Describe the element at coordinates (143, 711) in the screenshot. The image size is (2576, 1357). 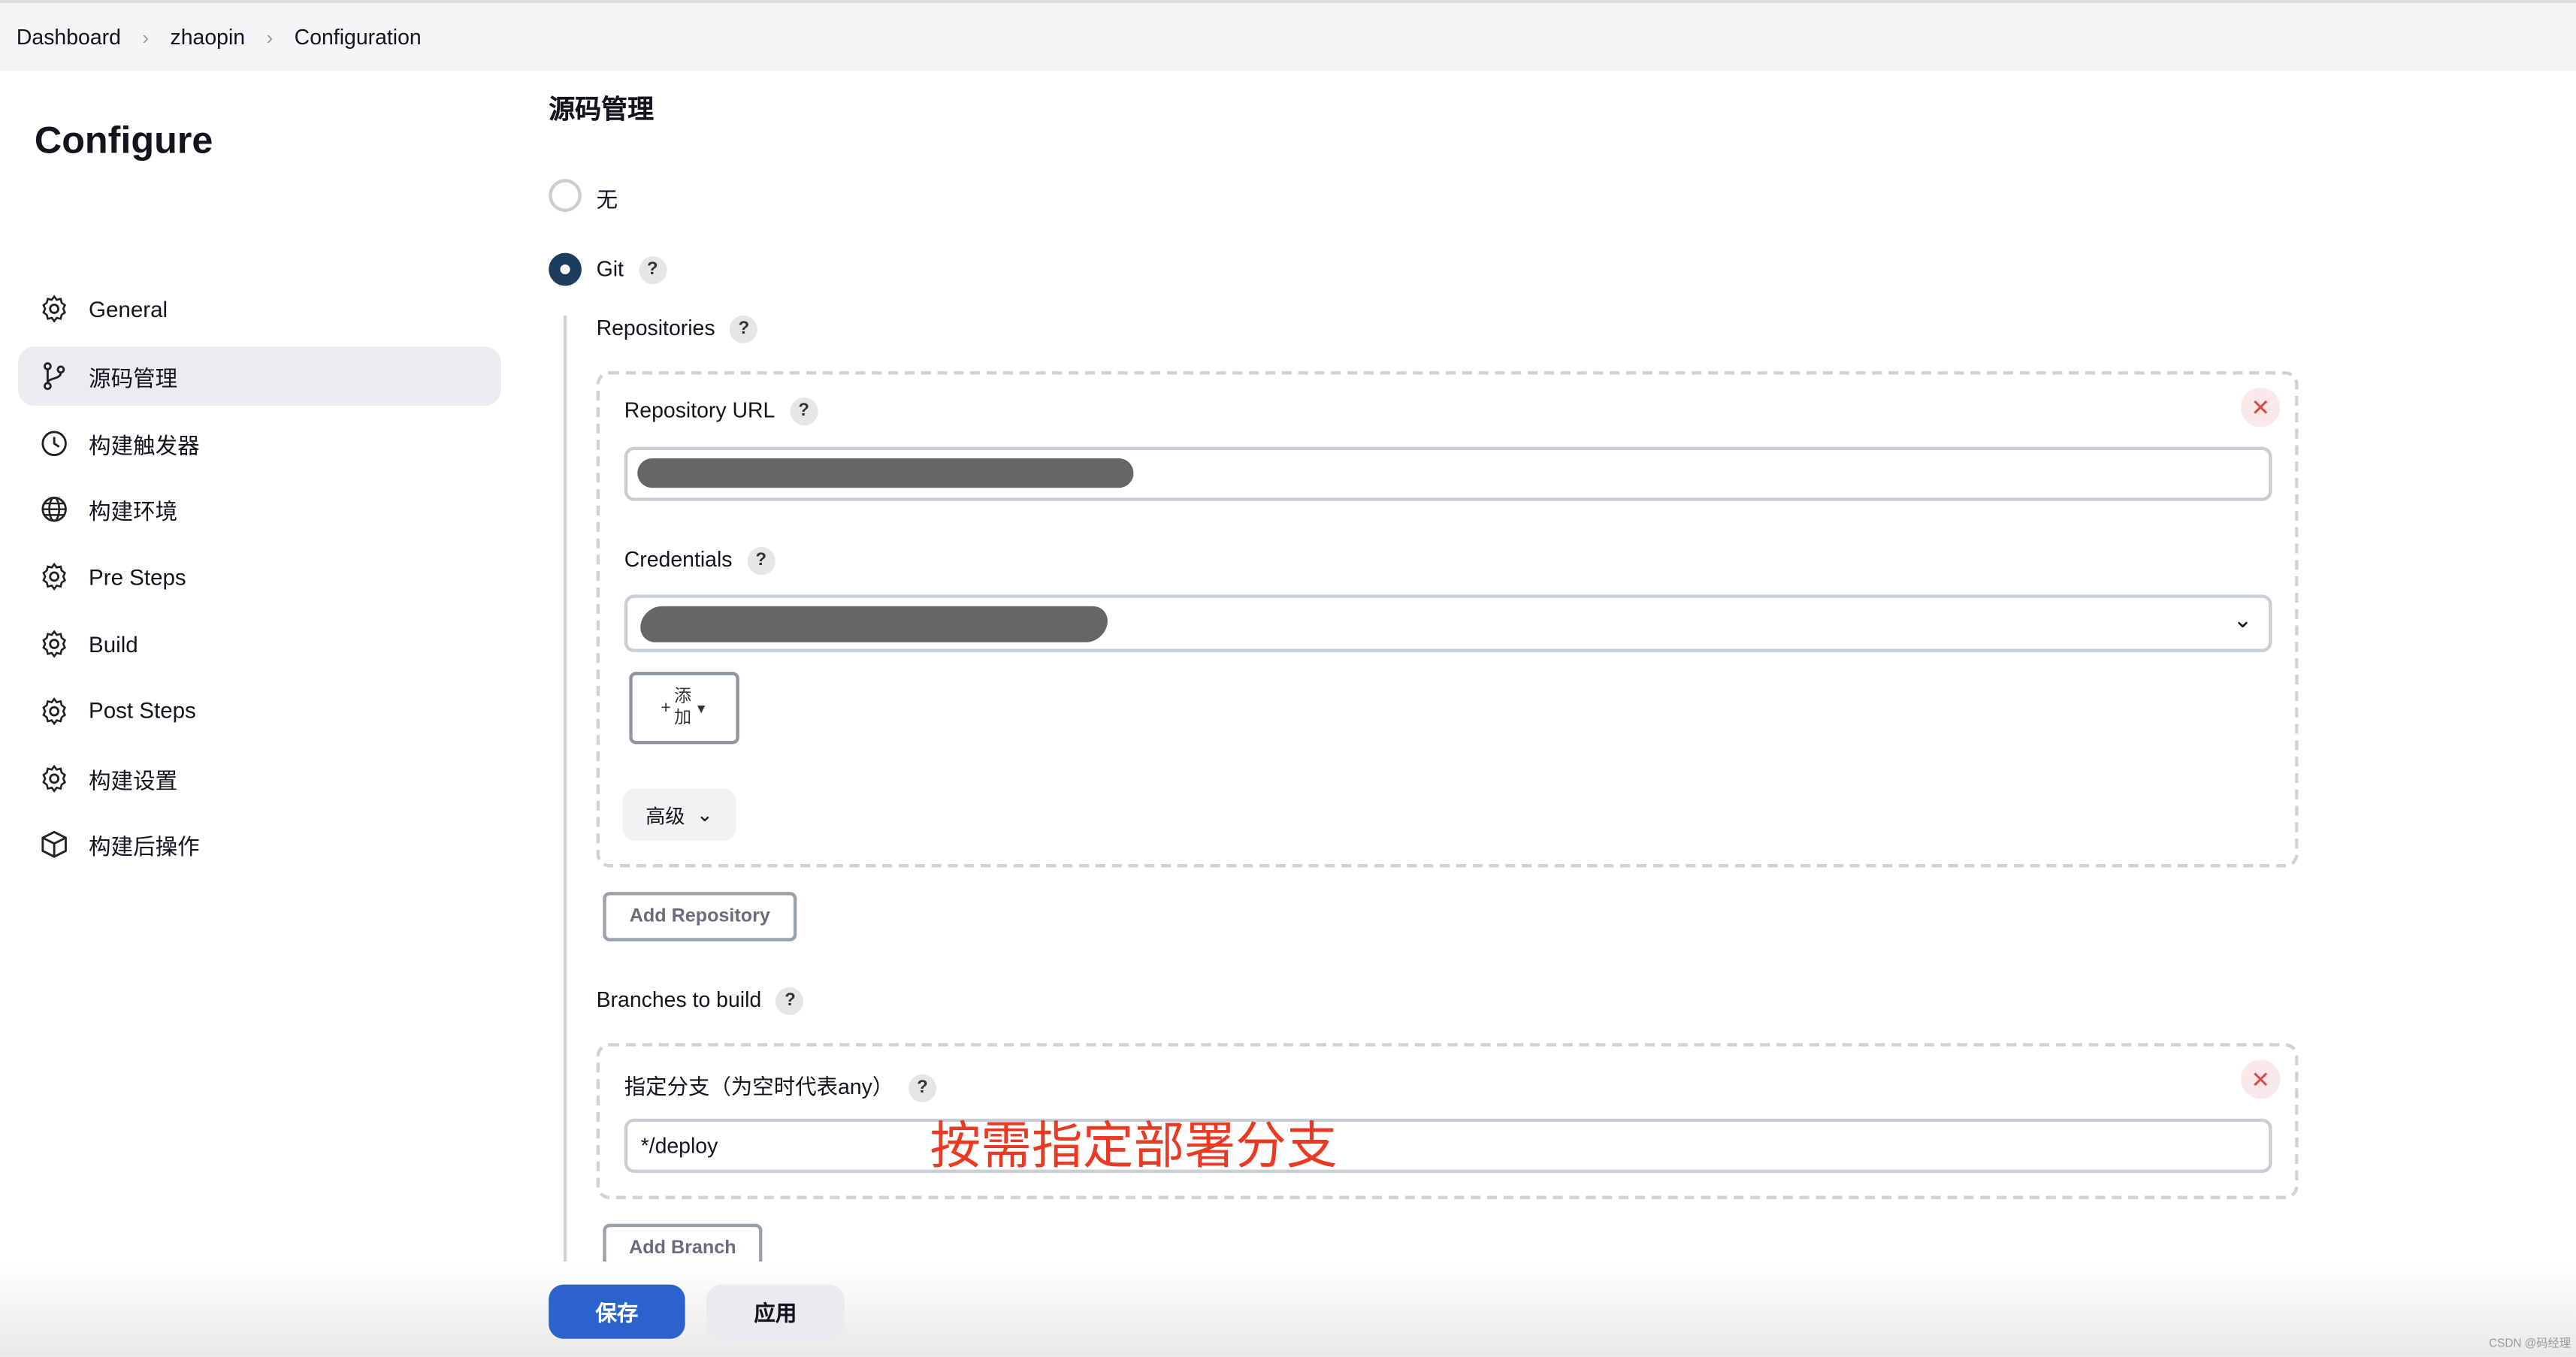
I see `sidebar-item-label: Post Steps` at that location.